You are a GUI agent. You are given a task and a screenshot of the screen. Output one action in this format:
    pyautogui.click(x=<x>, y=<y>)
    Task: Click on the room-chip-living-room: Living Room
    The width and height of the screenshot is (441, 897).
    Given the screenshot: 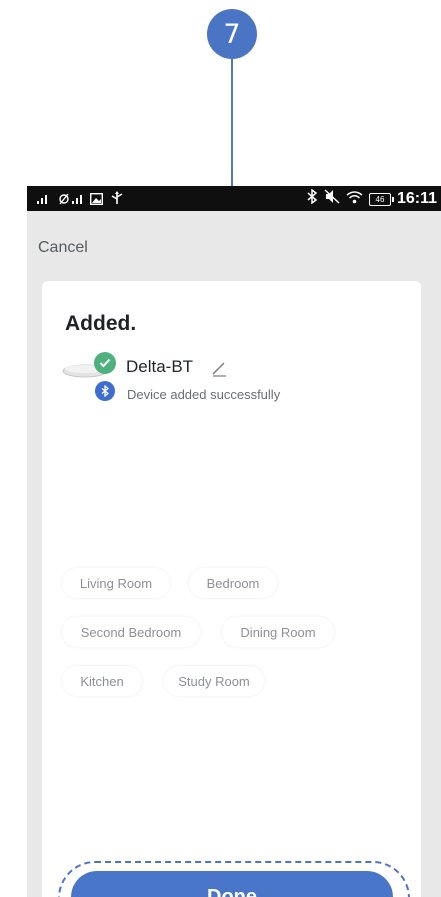 What is the action you would take?
    pyautogui.click(x=116, y=583)
    